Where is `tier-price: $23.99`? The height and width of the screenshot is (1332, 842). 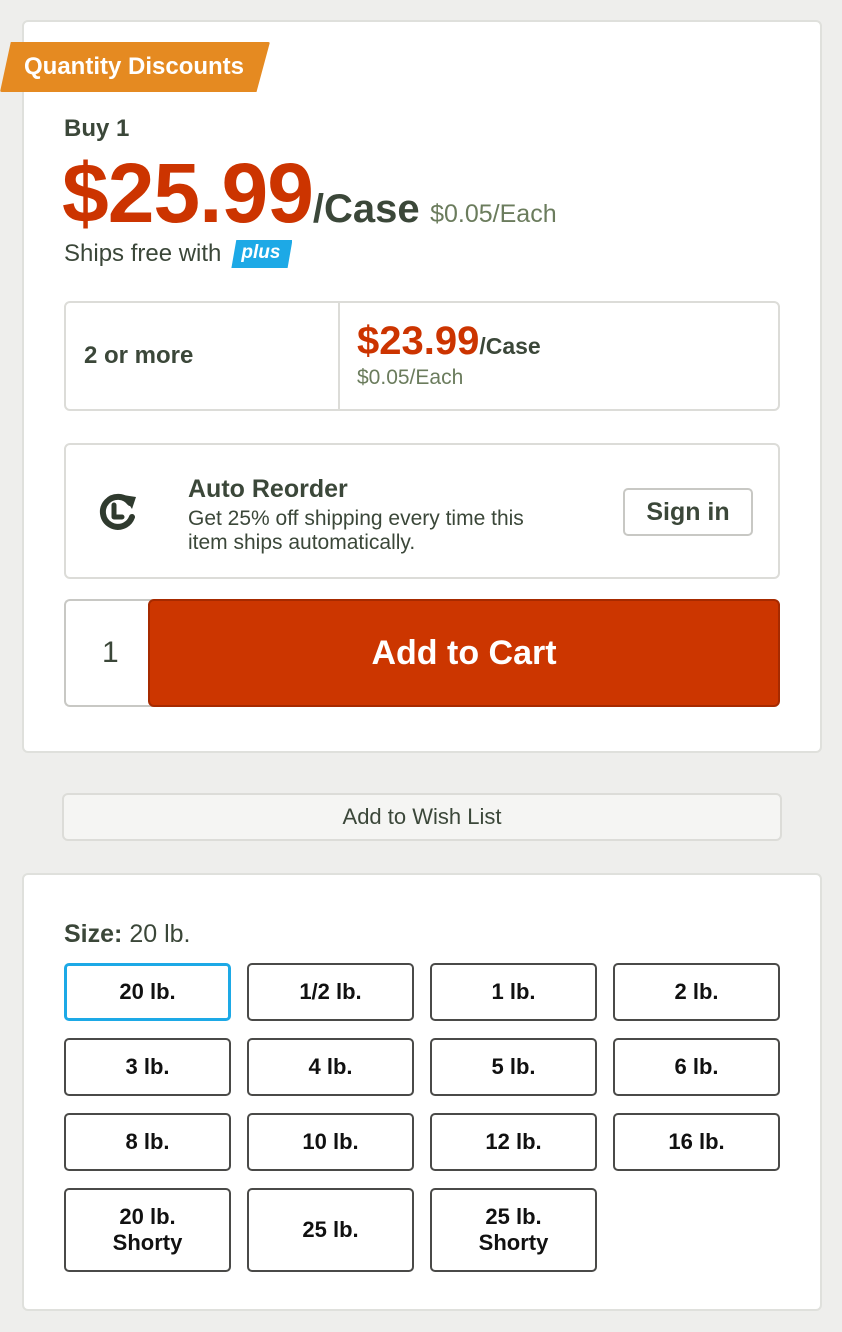
tier-price: $23.99 is located at coordinates (418, 341).